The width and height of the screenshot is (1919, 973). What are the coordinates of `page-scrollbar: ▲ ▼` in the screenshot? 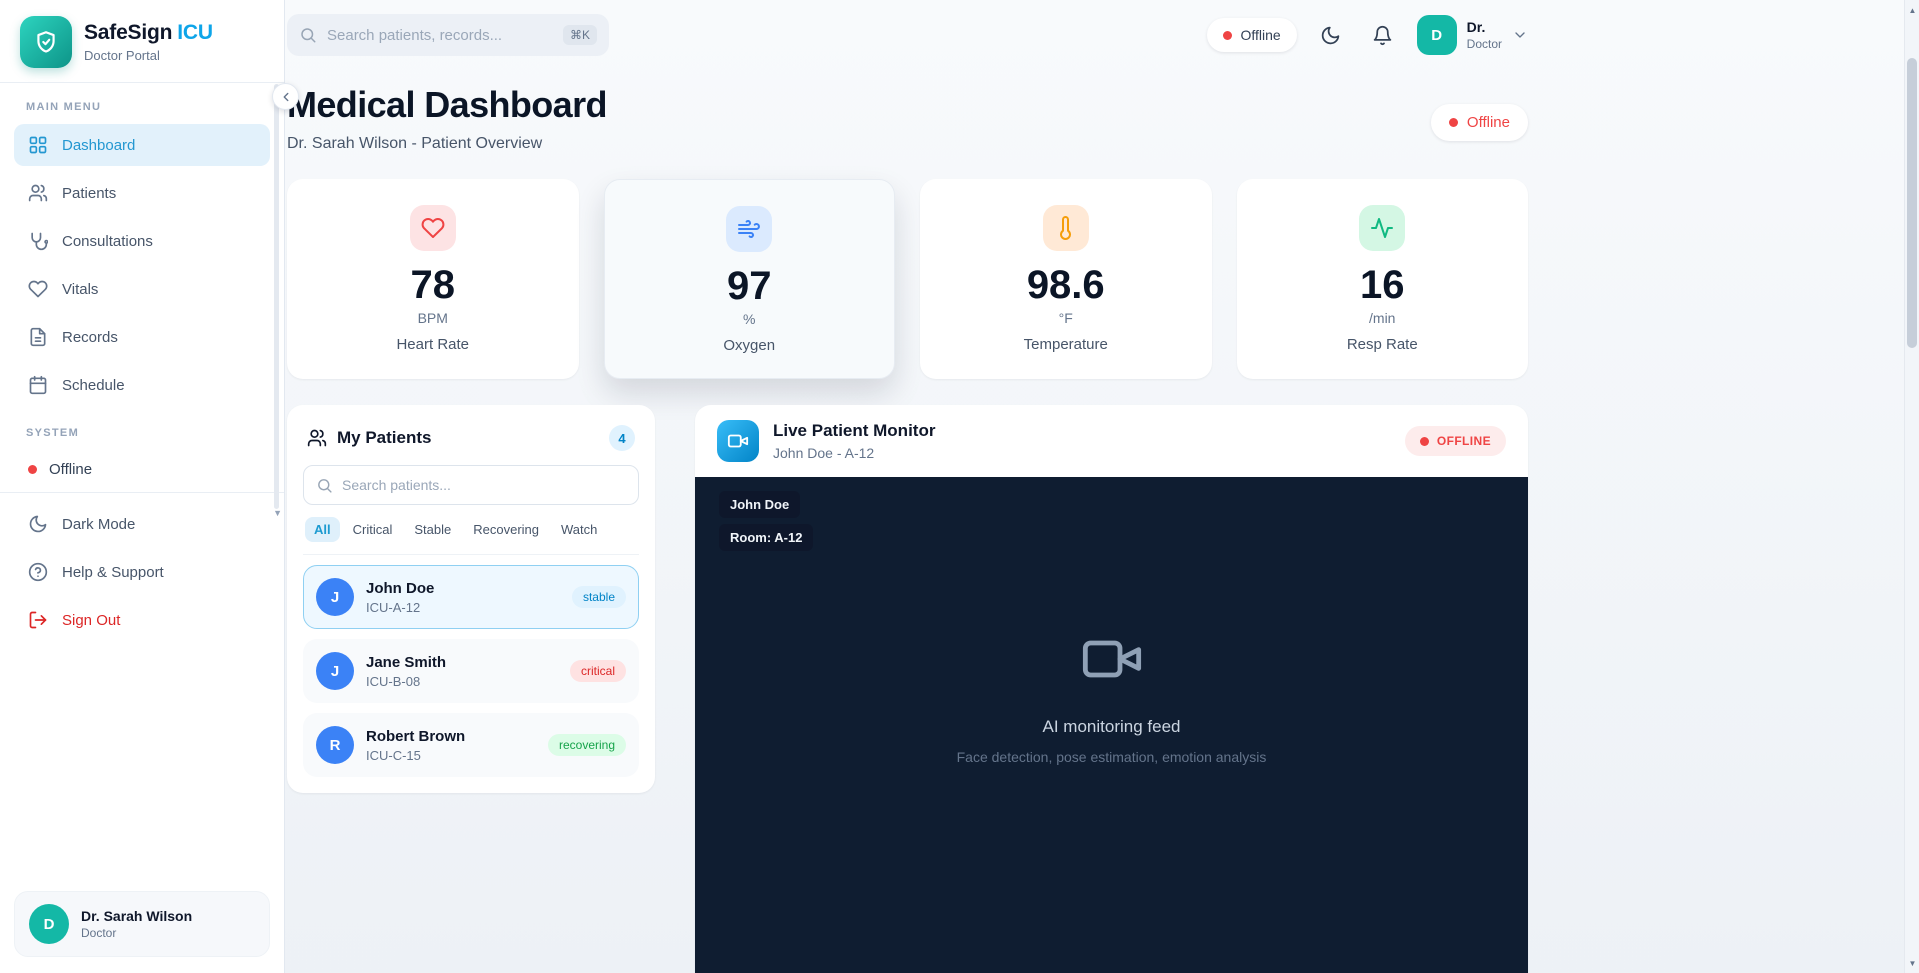 It's located at (1911, 486).